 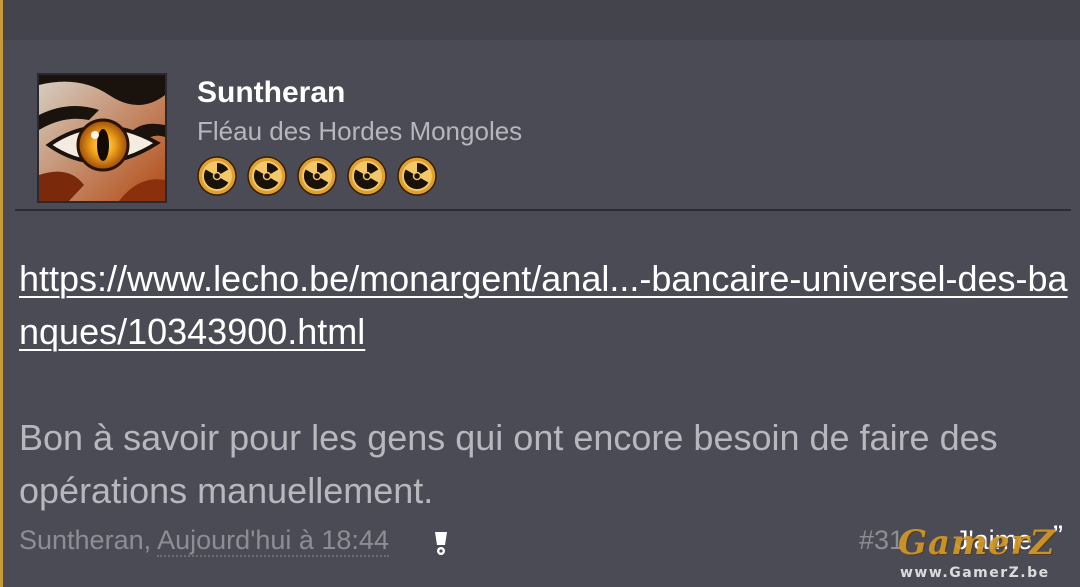 What do you see at coordinates (993, 540) in the screenshot?
I see `like-button: J'aime` at bounding box center [993, 540].